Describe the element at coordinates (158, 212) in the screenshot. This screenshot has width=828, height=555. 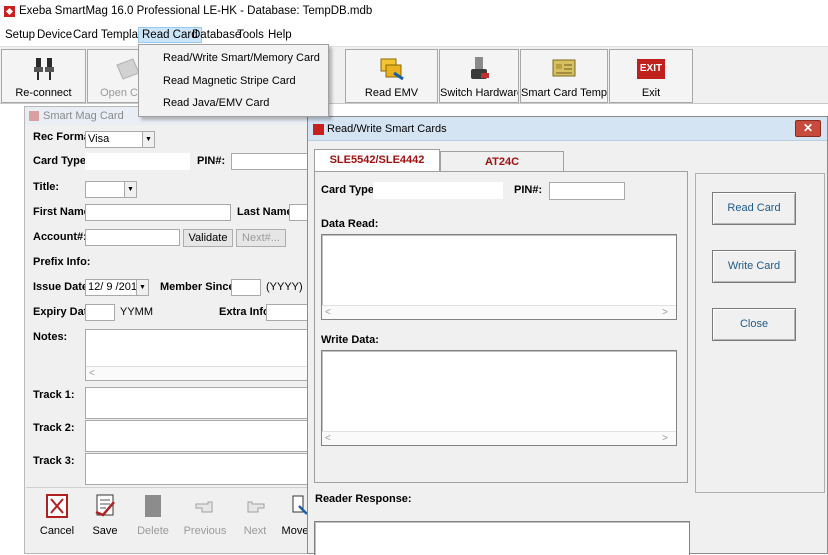
I see `first-name-input` at that location.